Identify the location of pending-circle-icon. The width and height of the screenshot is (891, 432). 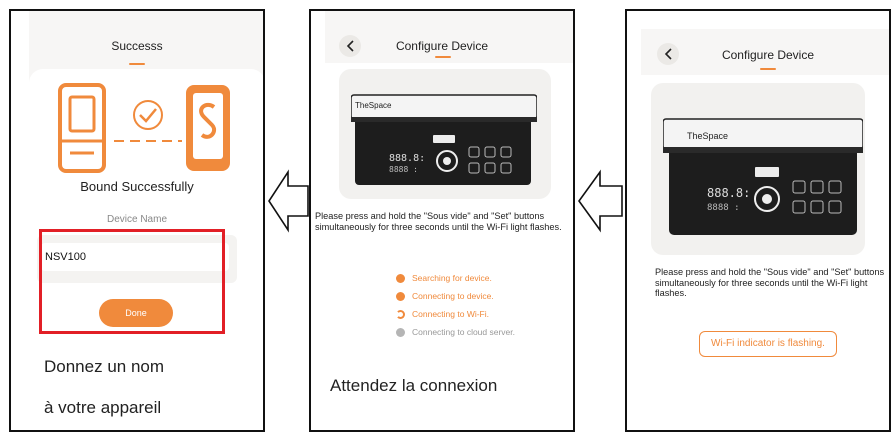
(400, 332).